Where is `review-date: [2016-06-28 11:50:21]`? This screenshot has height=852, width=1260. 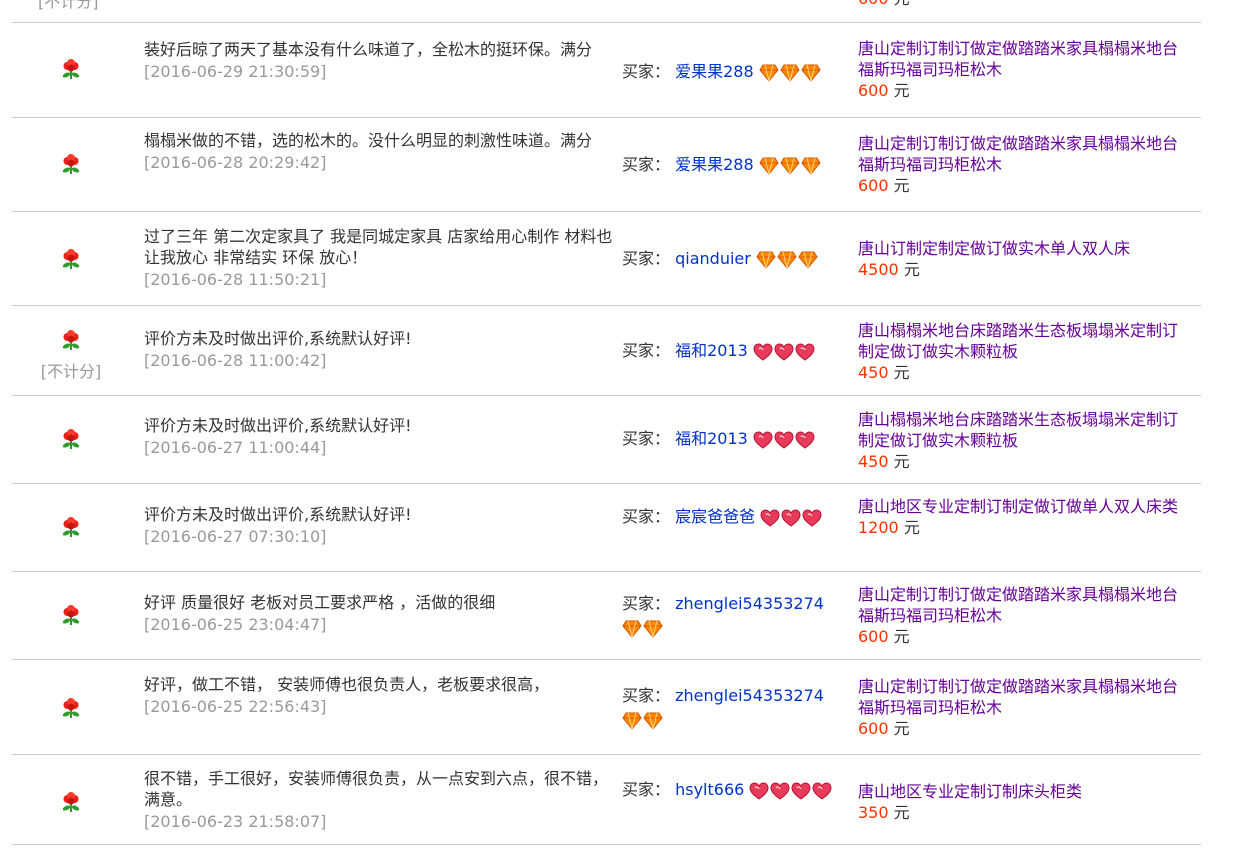 review-date: [2016-06-28 11:50:21] is located at coordinates (235, 279).